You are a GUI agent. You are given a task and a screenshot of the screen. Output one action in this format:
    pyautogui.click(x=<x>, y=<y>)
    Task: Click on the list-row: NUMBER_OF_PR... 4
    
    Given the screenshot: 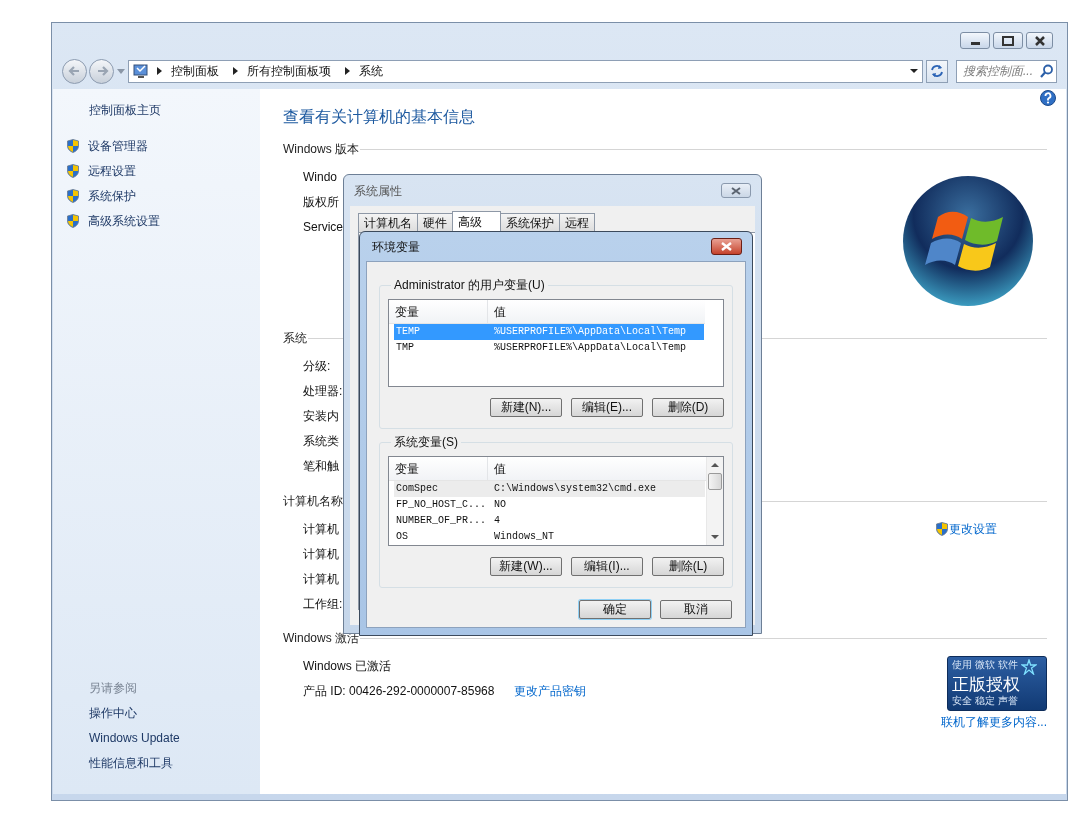 What is the action you would take?
    pyautogui.click(x=549, y=521)
    